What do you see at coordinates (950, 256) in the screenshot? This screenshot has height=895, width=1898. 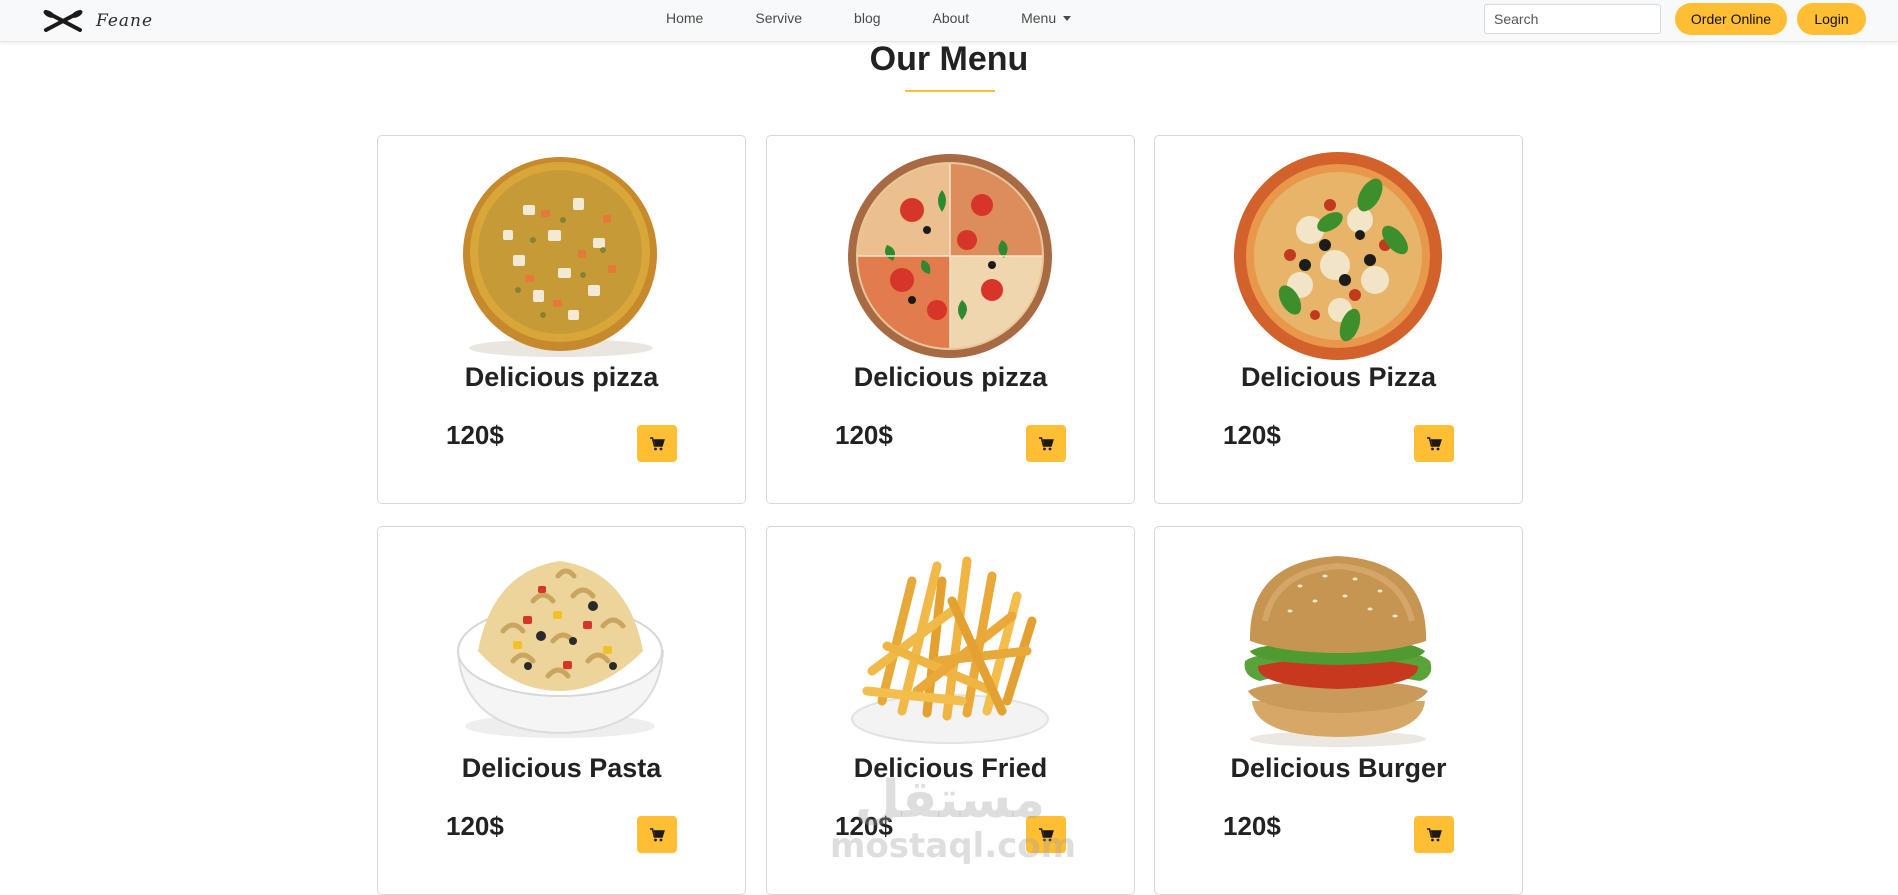 I see `pizza-slices-image` at bounding box center [950, 256].